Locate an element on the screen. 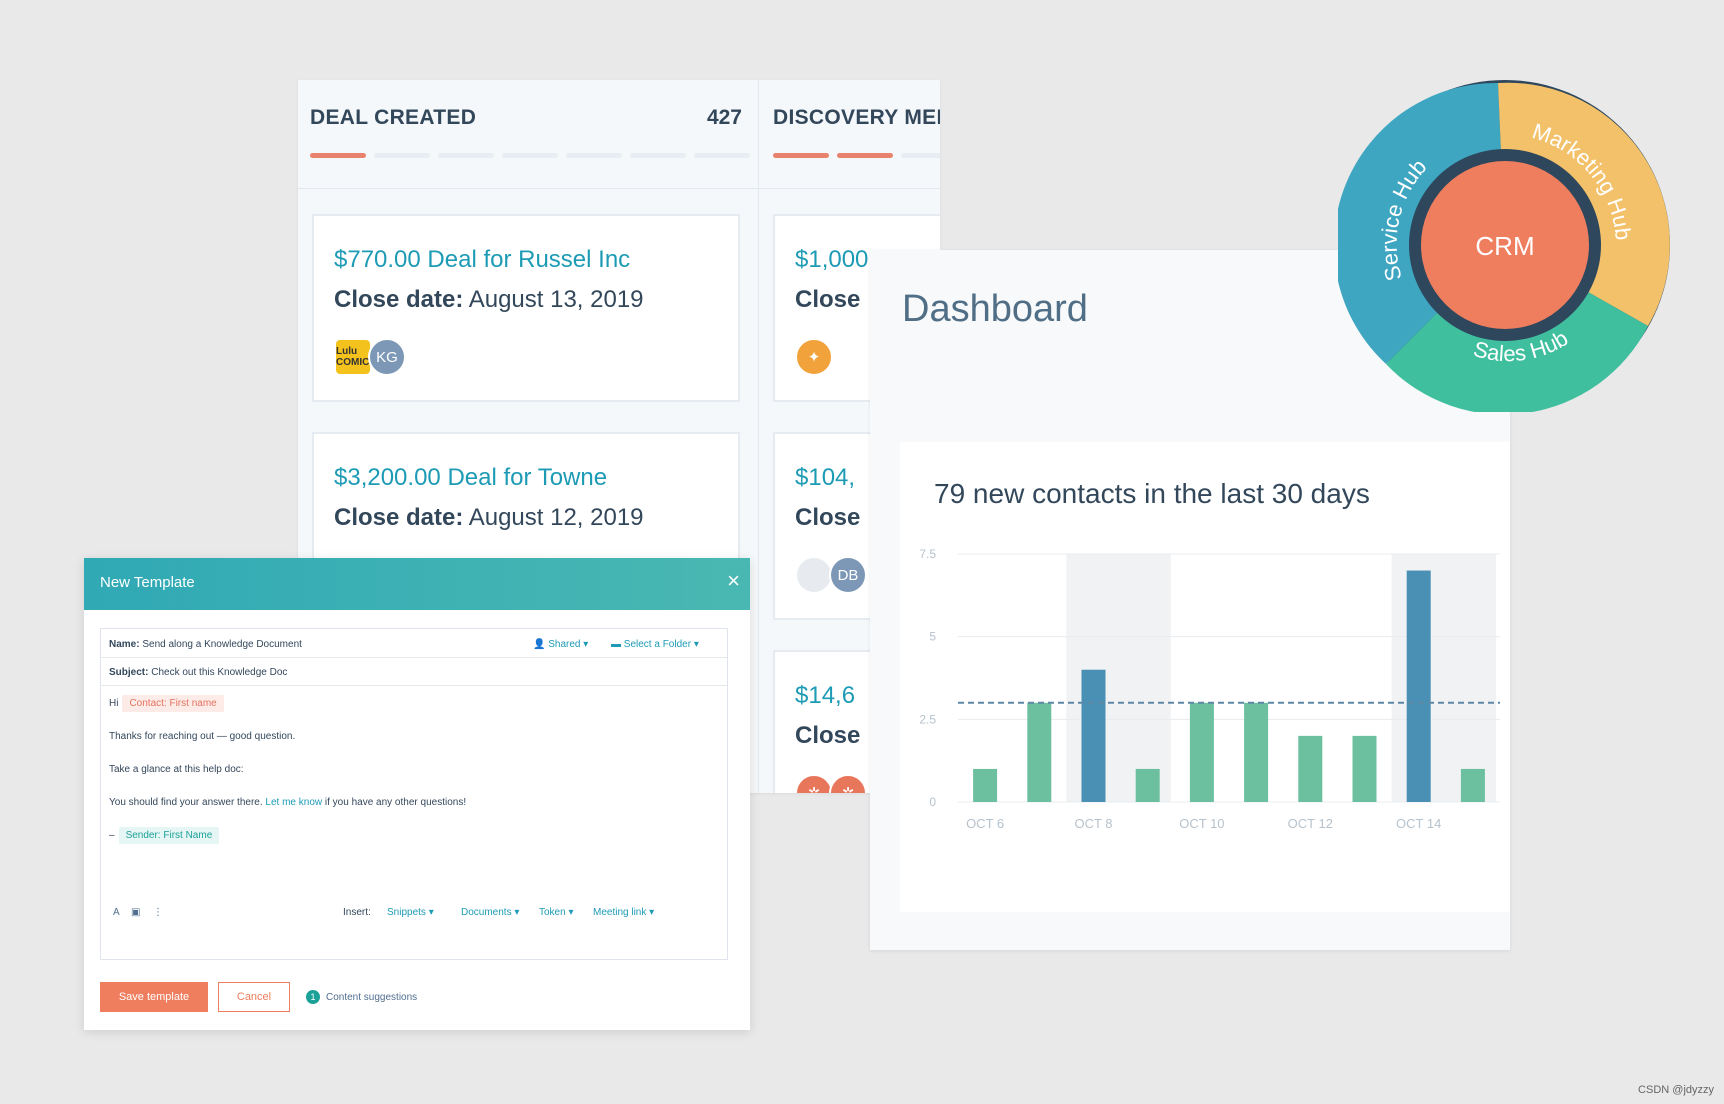  owner-avatar: DB is located at coordinates (848, 575).